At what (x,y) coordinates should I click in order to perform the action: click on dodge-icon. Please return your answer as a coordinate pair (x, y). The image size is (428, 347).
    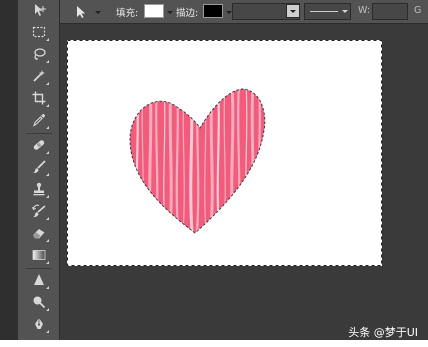
    Looking at the image, I should click on (39, 302).